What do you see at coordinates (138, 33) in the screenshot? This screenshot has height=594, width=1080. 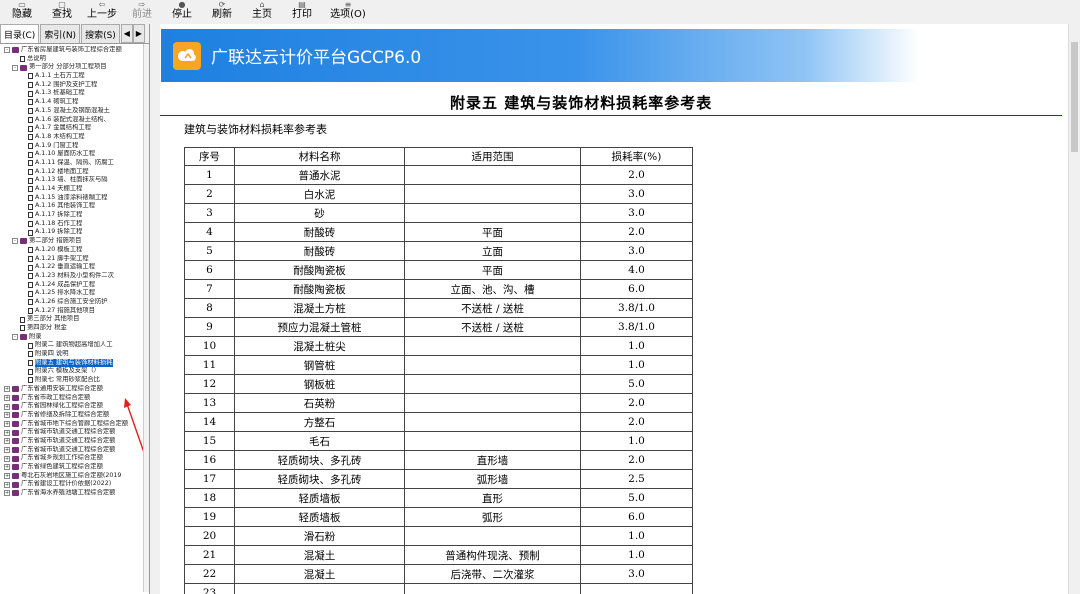 I see `tab-scroll-right-icon: ▶` at bounding box center [138, 33].